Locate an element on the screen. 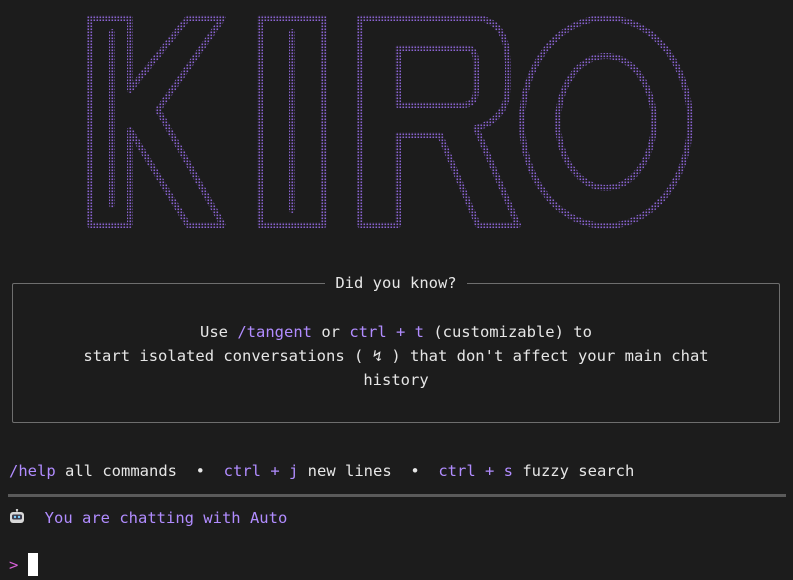 The width and height of the screenshot is (793, 580). divider is located at coordinates (397, 495).